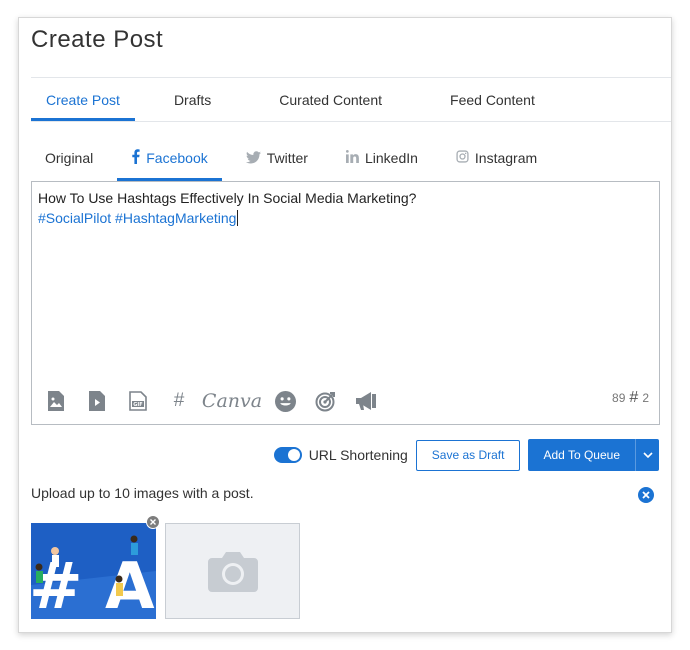 The height and width of the screenshot is (650, 690). What do you see at coordinates (179, 401) in the screenshot?
I see `hashtag-icon: #` at bounding box center [179, 401].